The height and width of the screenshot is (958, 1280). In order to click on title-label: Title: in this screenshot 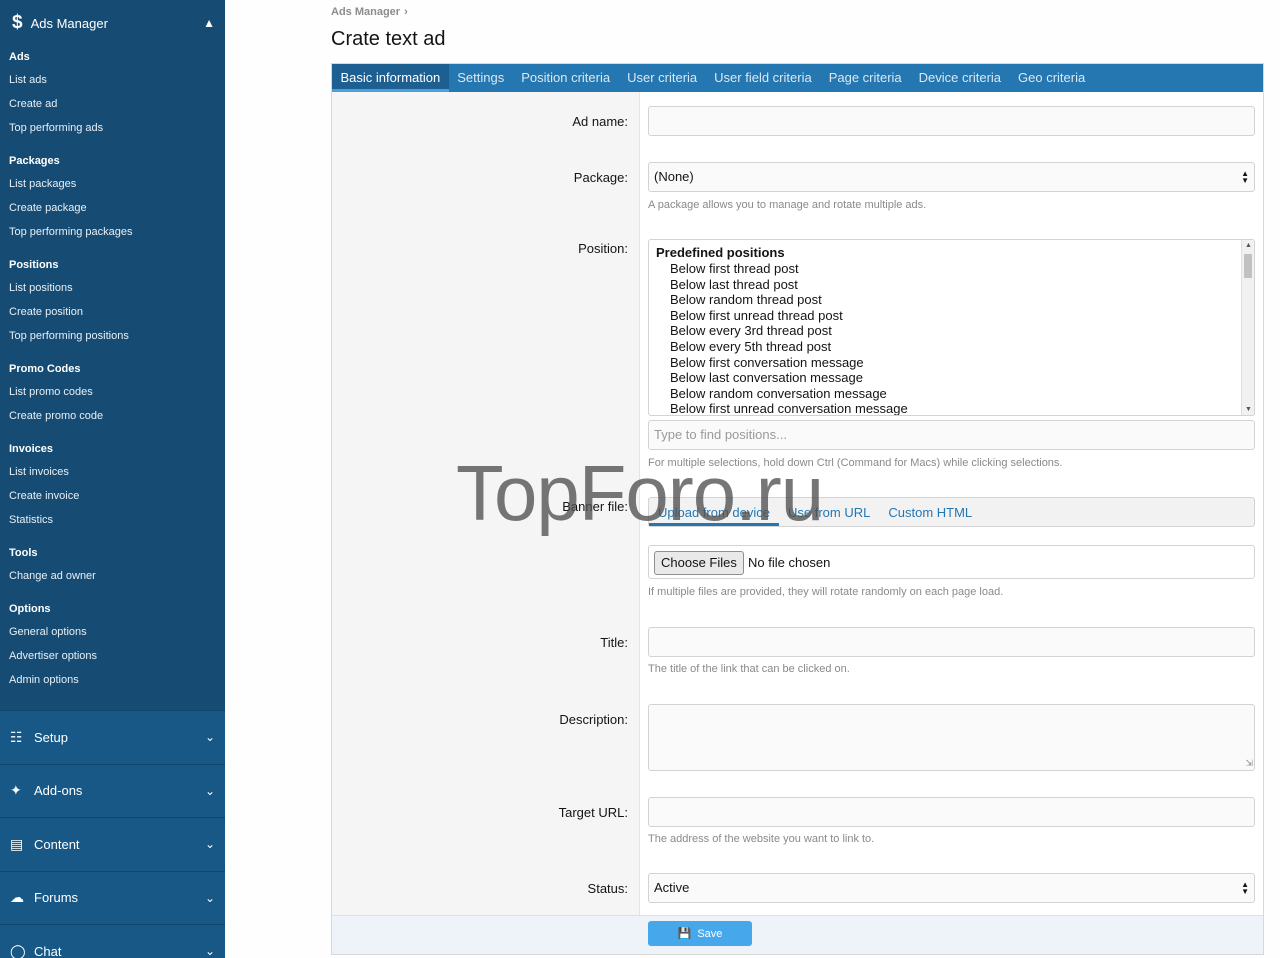, I will do `click(614, 642)`.